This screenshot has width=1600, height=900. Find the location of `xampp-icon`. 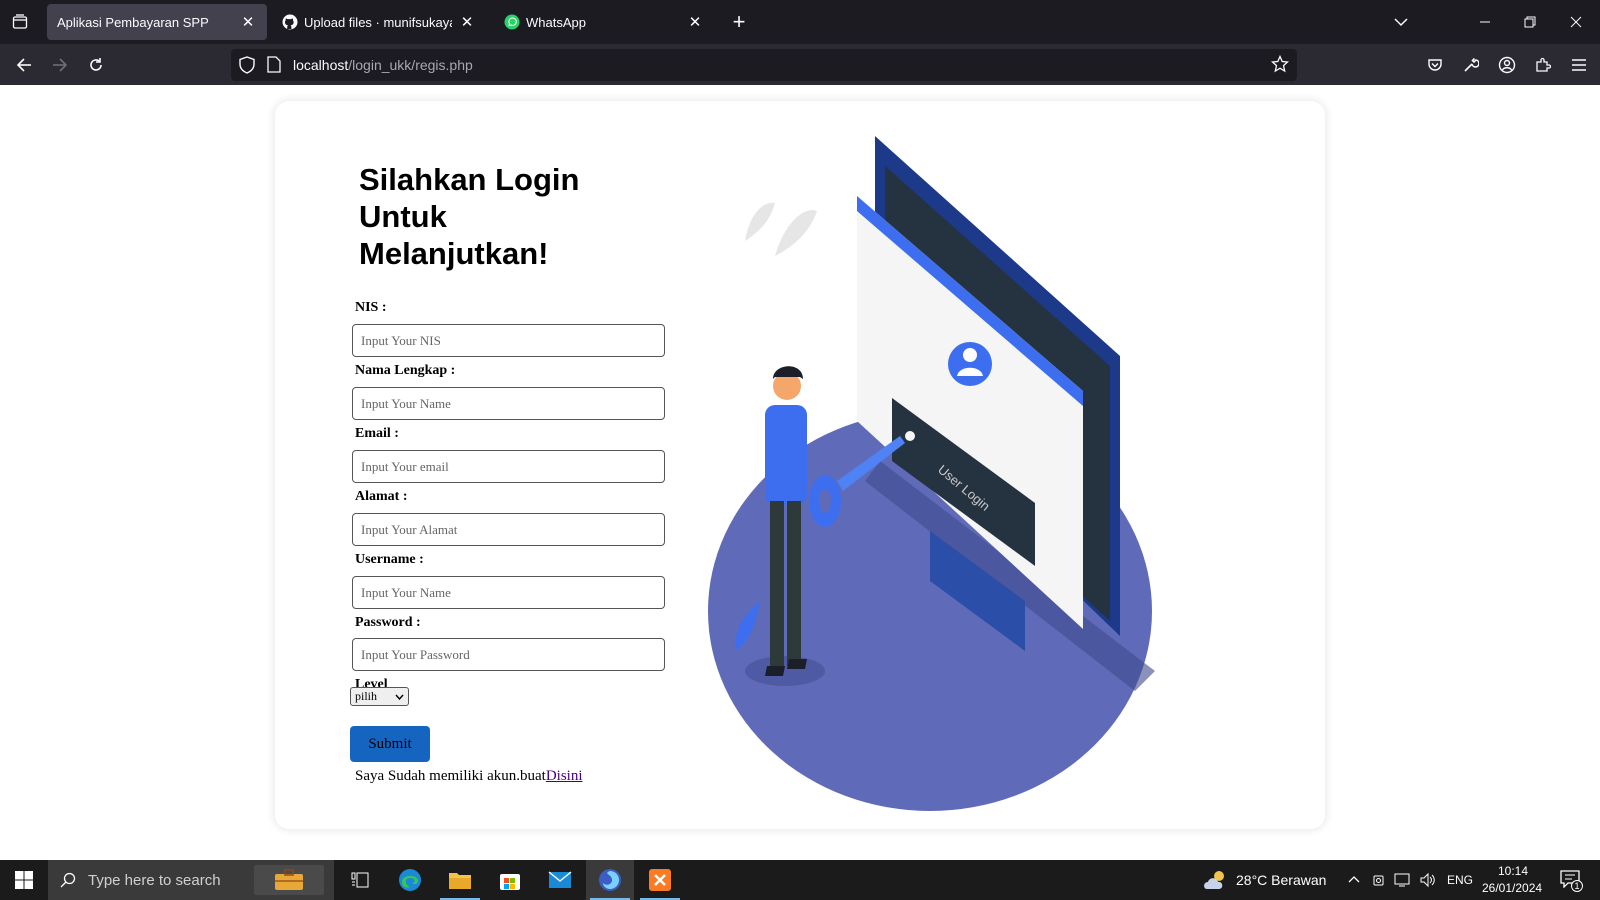

xampp-icon is located at coordinates (660, 880).